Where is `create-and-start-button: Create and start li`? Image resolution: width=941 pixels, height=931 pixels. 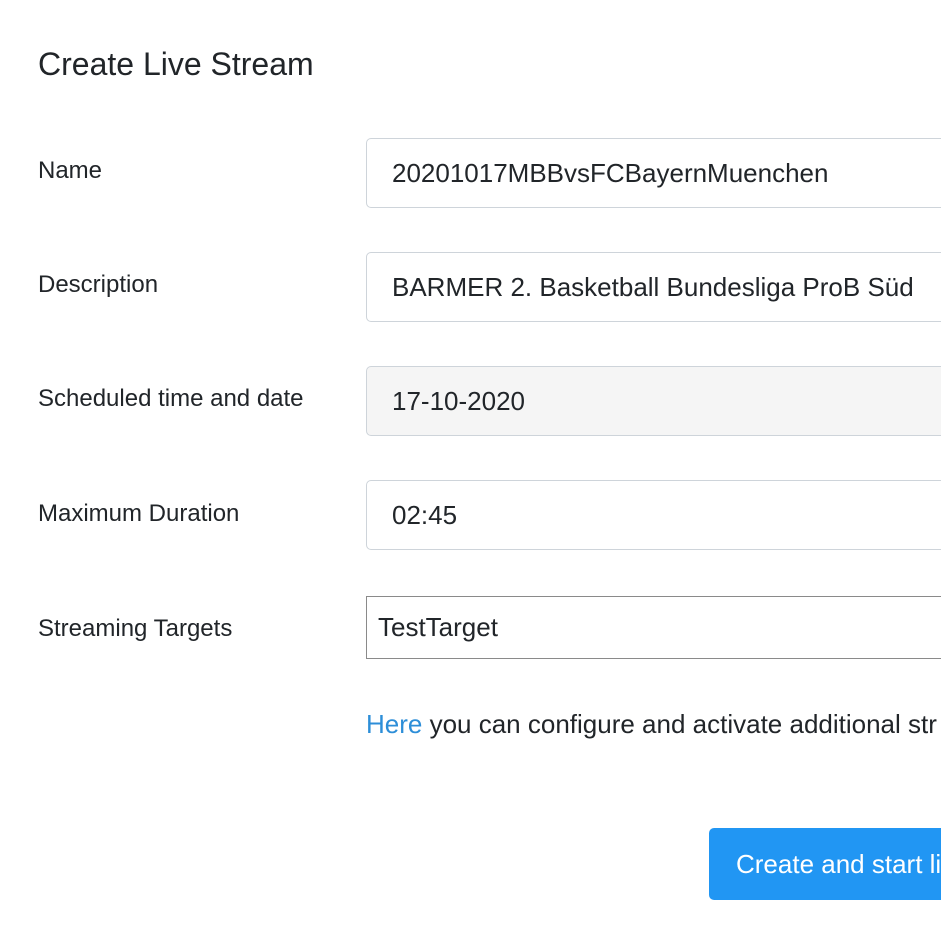
create-and-start-button: Create and start li is located at coordinates (825, 864).